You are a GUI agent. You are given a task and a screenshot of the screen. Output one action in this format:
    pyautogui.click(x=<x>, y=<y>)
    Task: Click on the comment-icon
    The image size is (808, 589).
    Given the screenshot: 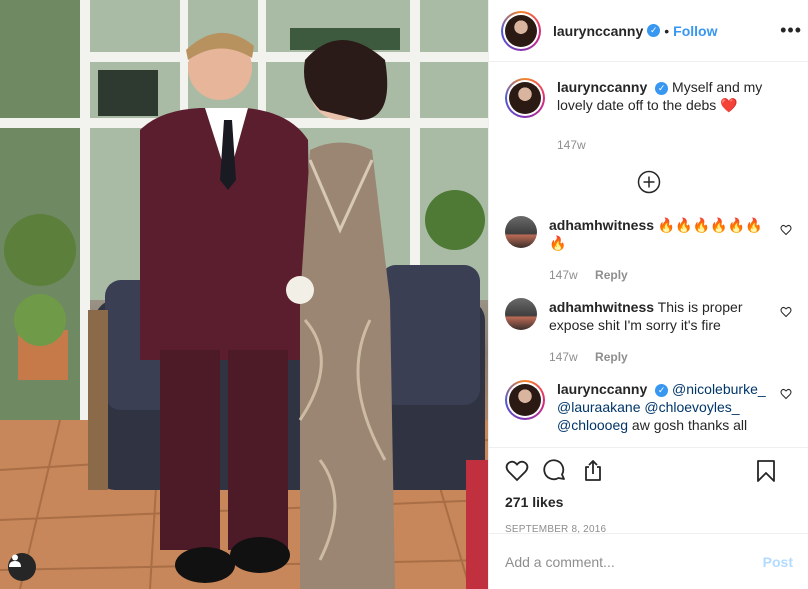 What is the action you would take?
    pyautogui.click(x=554, y=470)
    